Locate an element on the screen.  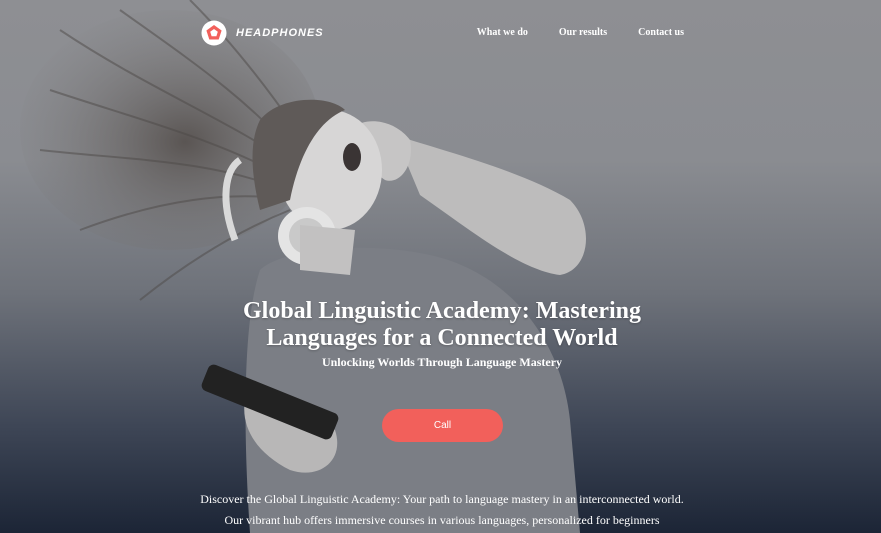
nav-what-we-do: What we do is located at coordinates (502, 32).